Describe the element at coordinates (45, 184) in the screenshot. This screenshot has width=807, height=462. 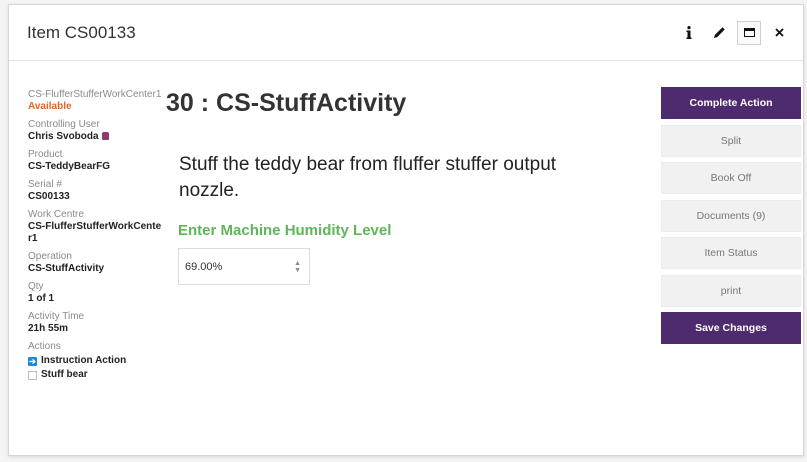
I see `serial-label: Serial #` at that location.